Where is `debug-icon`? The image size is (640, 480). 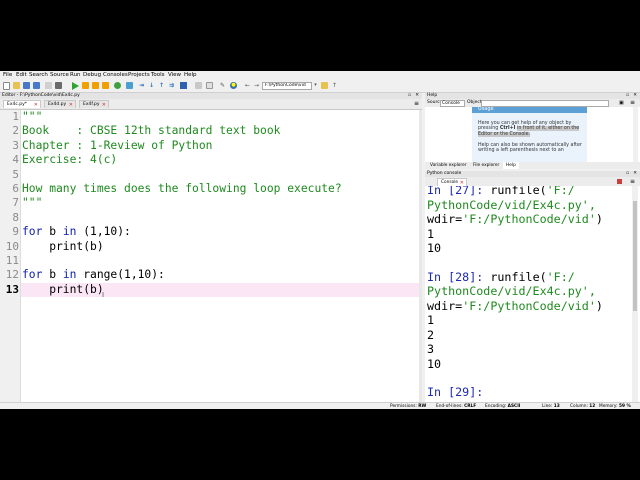
debug-icon is located at coordinates (129, 85).